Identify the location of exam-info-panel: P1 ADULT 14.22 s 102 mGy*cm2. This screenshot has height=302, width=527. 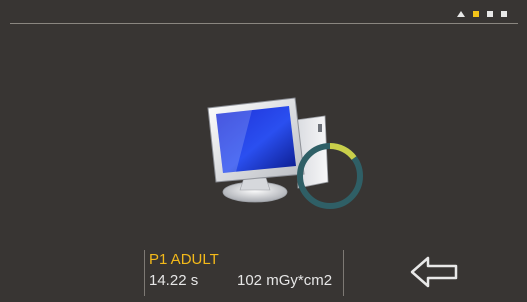
(244, 273).